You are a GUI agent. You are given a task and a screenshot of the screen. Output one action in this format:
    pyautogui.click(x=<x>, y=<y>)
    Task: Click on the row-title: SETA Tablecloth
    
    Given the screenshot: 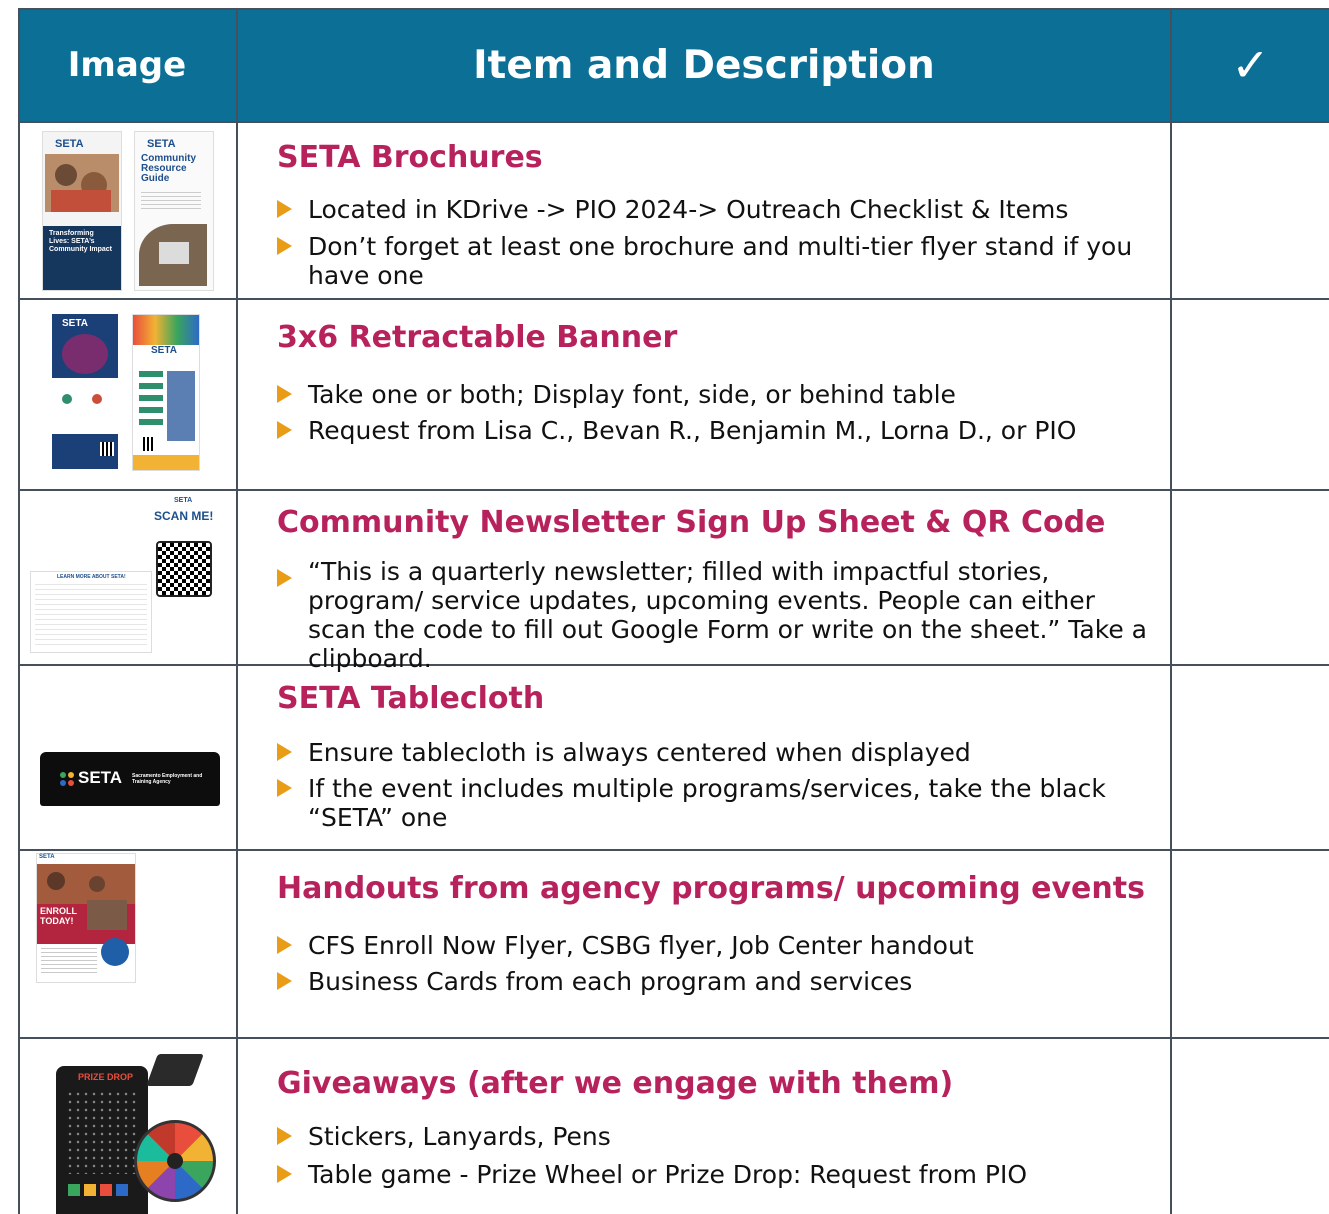 What is the action you would take?
    pyautogui.click(x=411, y=698)
    